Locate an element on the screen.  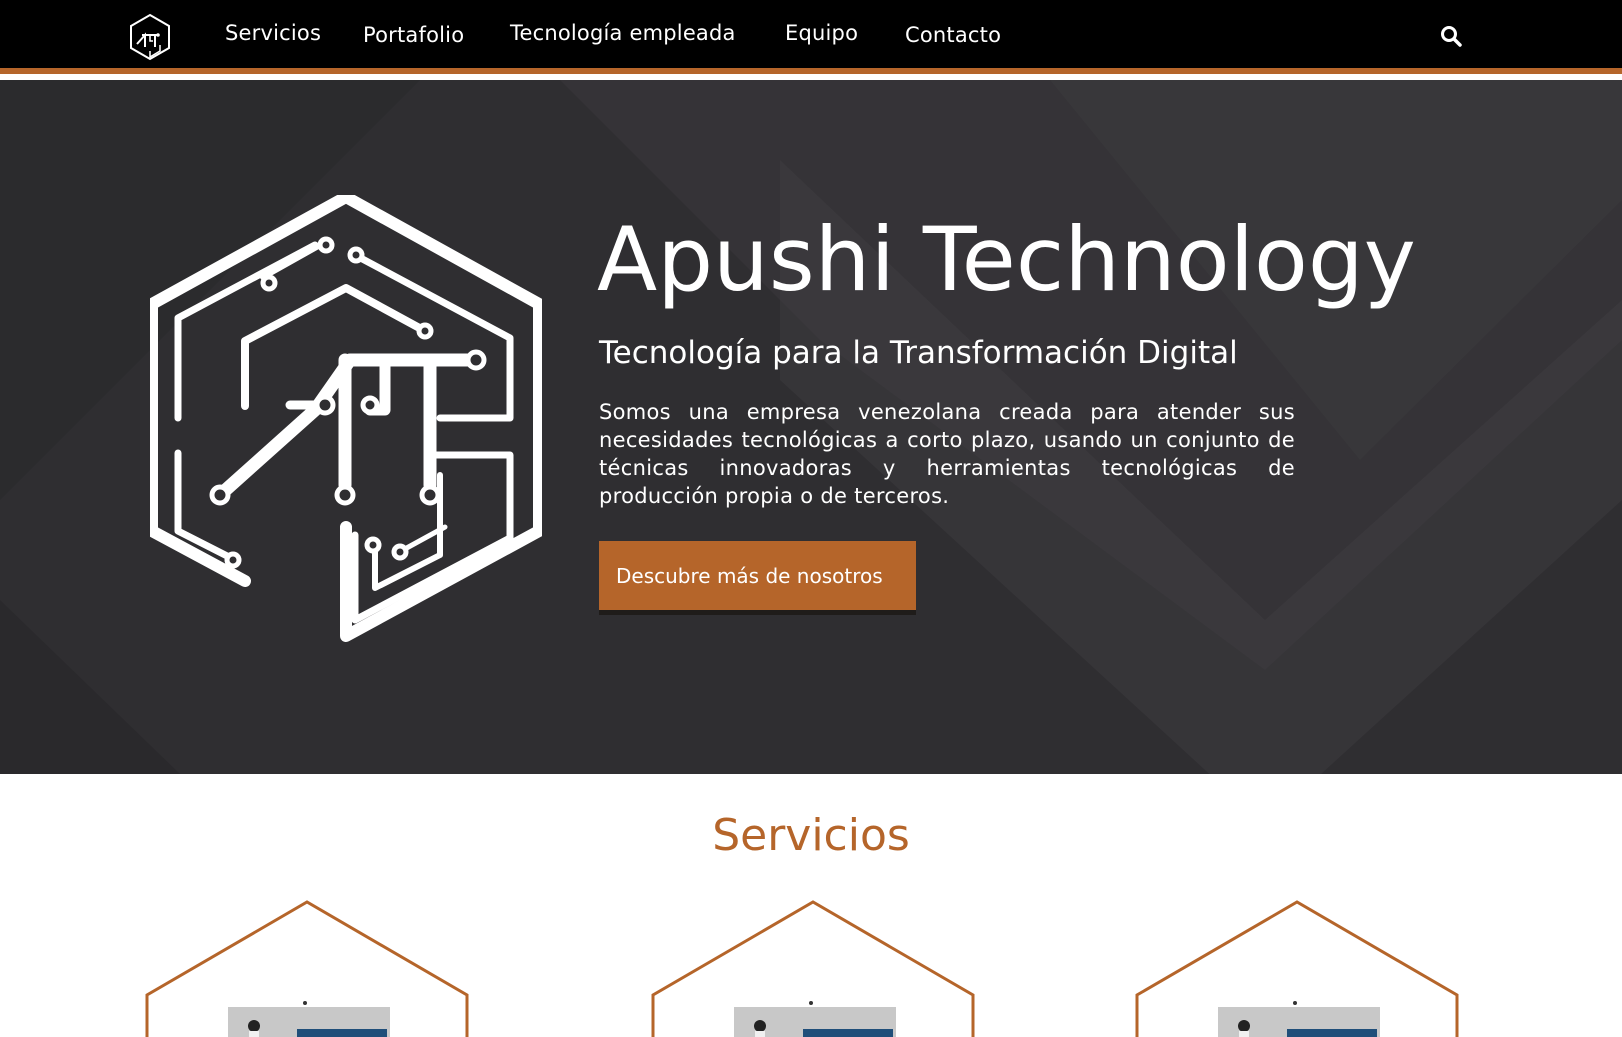
nav-item-tecnologia-empleada: Tecnología empleada is located at coordinates (623, 33).